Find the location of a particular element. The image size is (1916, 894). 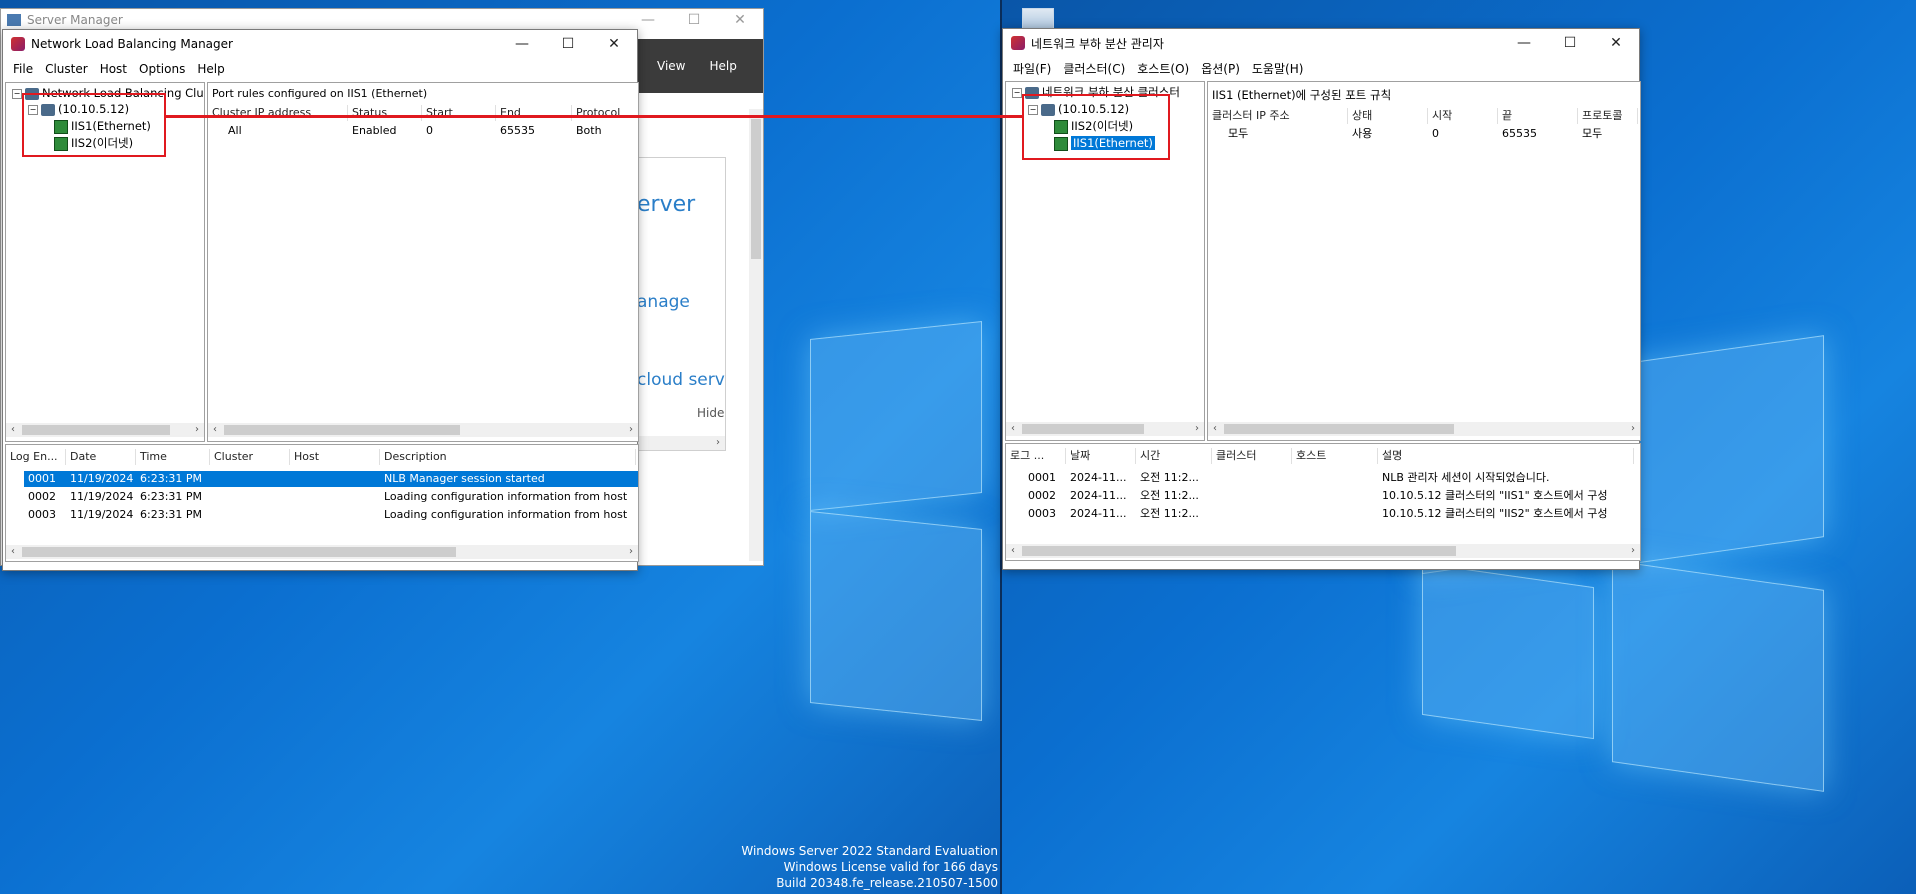

col-header: Start is located at coordinates (459, 113).